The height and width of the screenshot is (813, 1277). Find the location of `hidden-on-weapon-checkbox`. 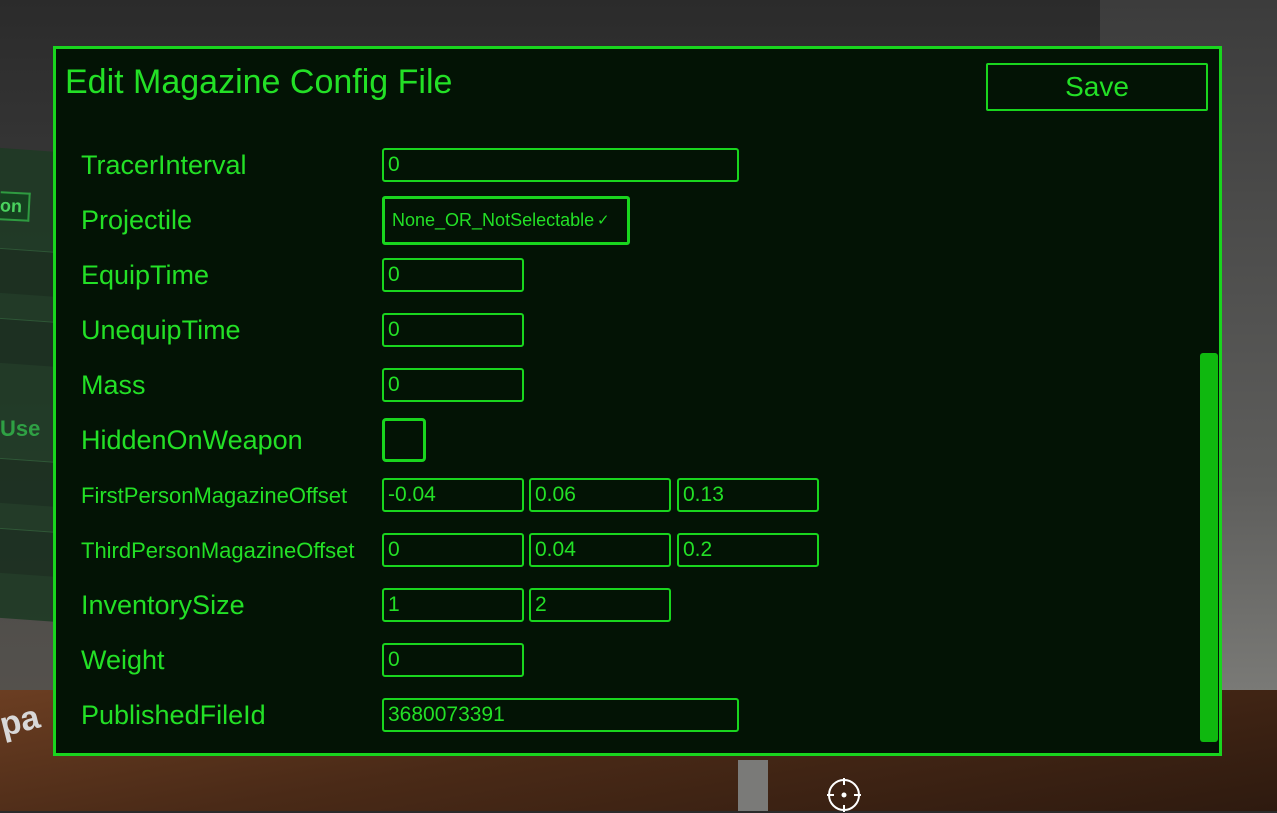

hidden-on-weapon-checkbox is located at coordinates (404, 440).